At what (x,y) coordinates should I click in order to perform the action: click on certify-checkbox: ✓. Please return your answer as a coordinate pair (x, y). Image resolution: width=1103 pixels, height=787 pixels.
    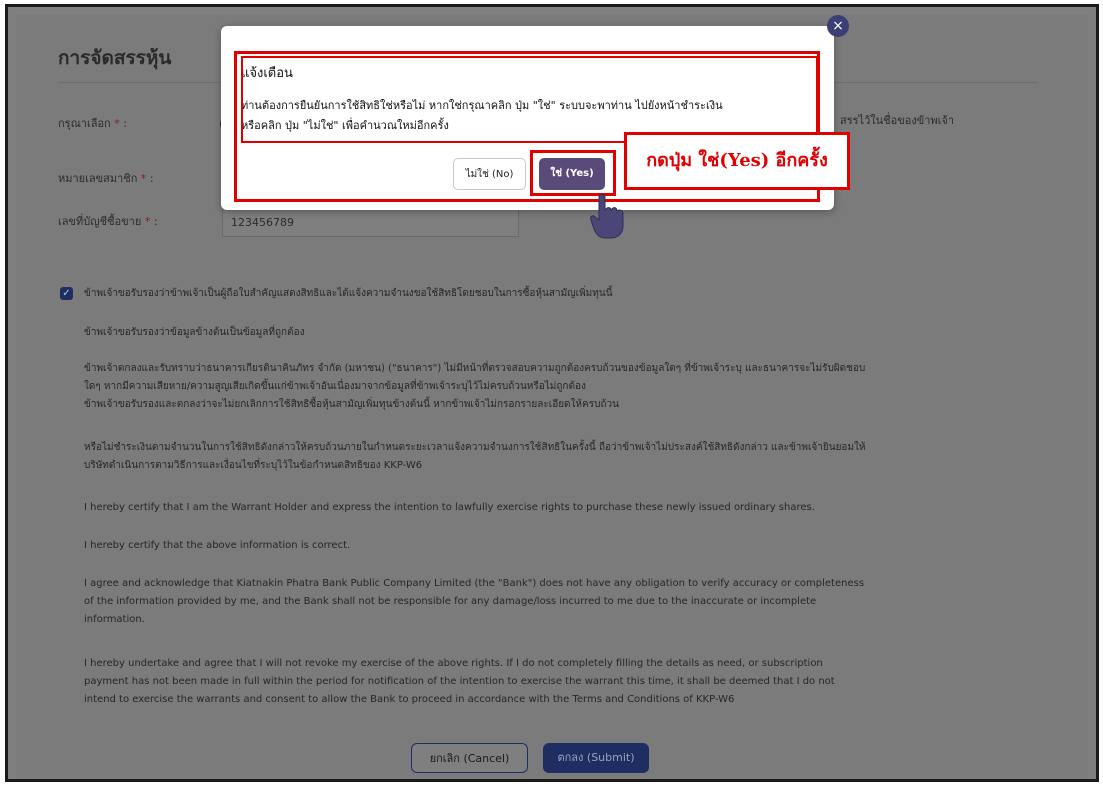
    Looking at the image, I should click on (66, 293).